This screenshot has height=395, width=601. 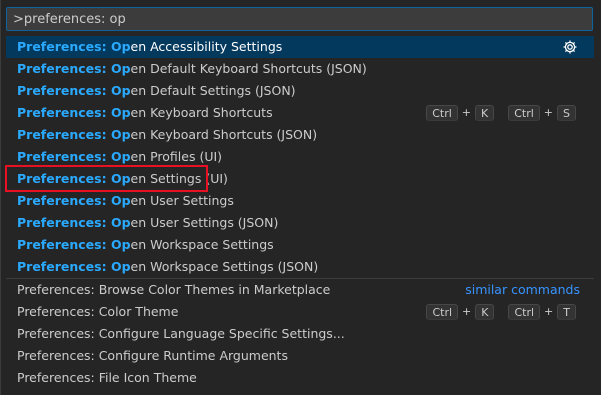 What do you see at coordinates (566, 113) in the screenshot?
I see `key-s: S` at bounding box center [566, 113].